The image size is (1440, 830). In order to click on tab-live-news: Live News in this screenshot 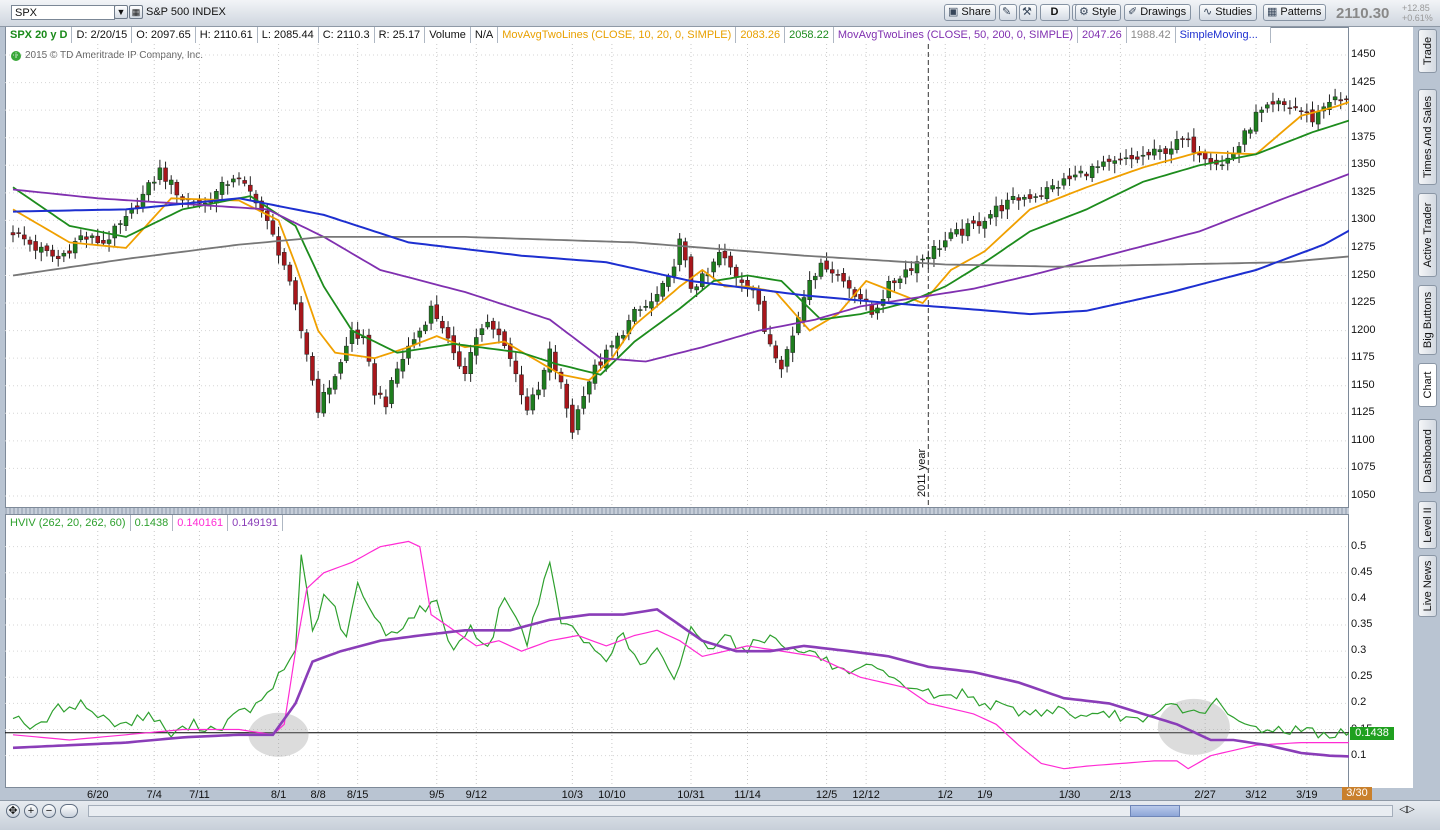, I will do `click(1427, 586)`.